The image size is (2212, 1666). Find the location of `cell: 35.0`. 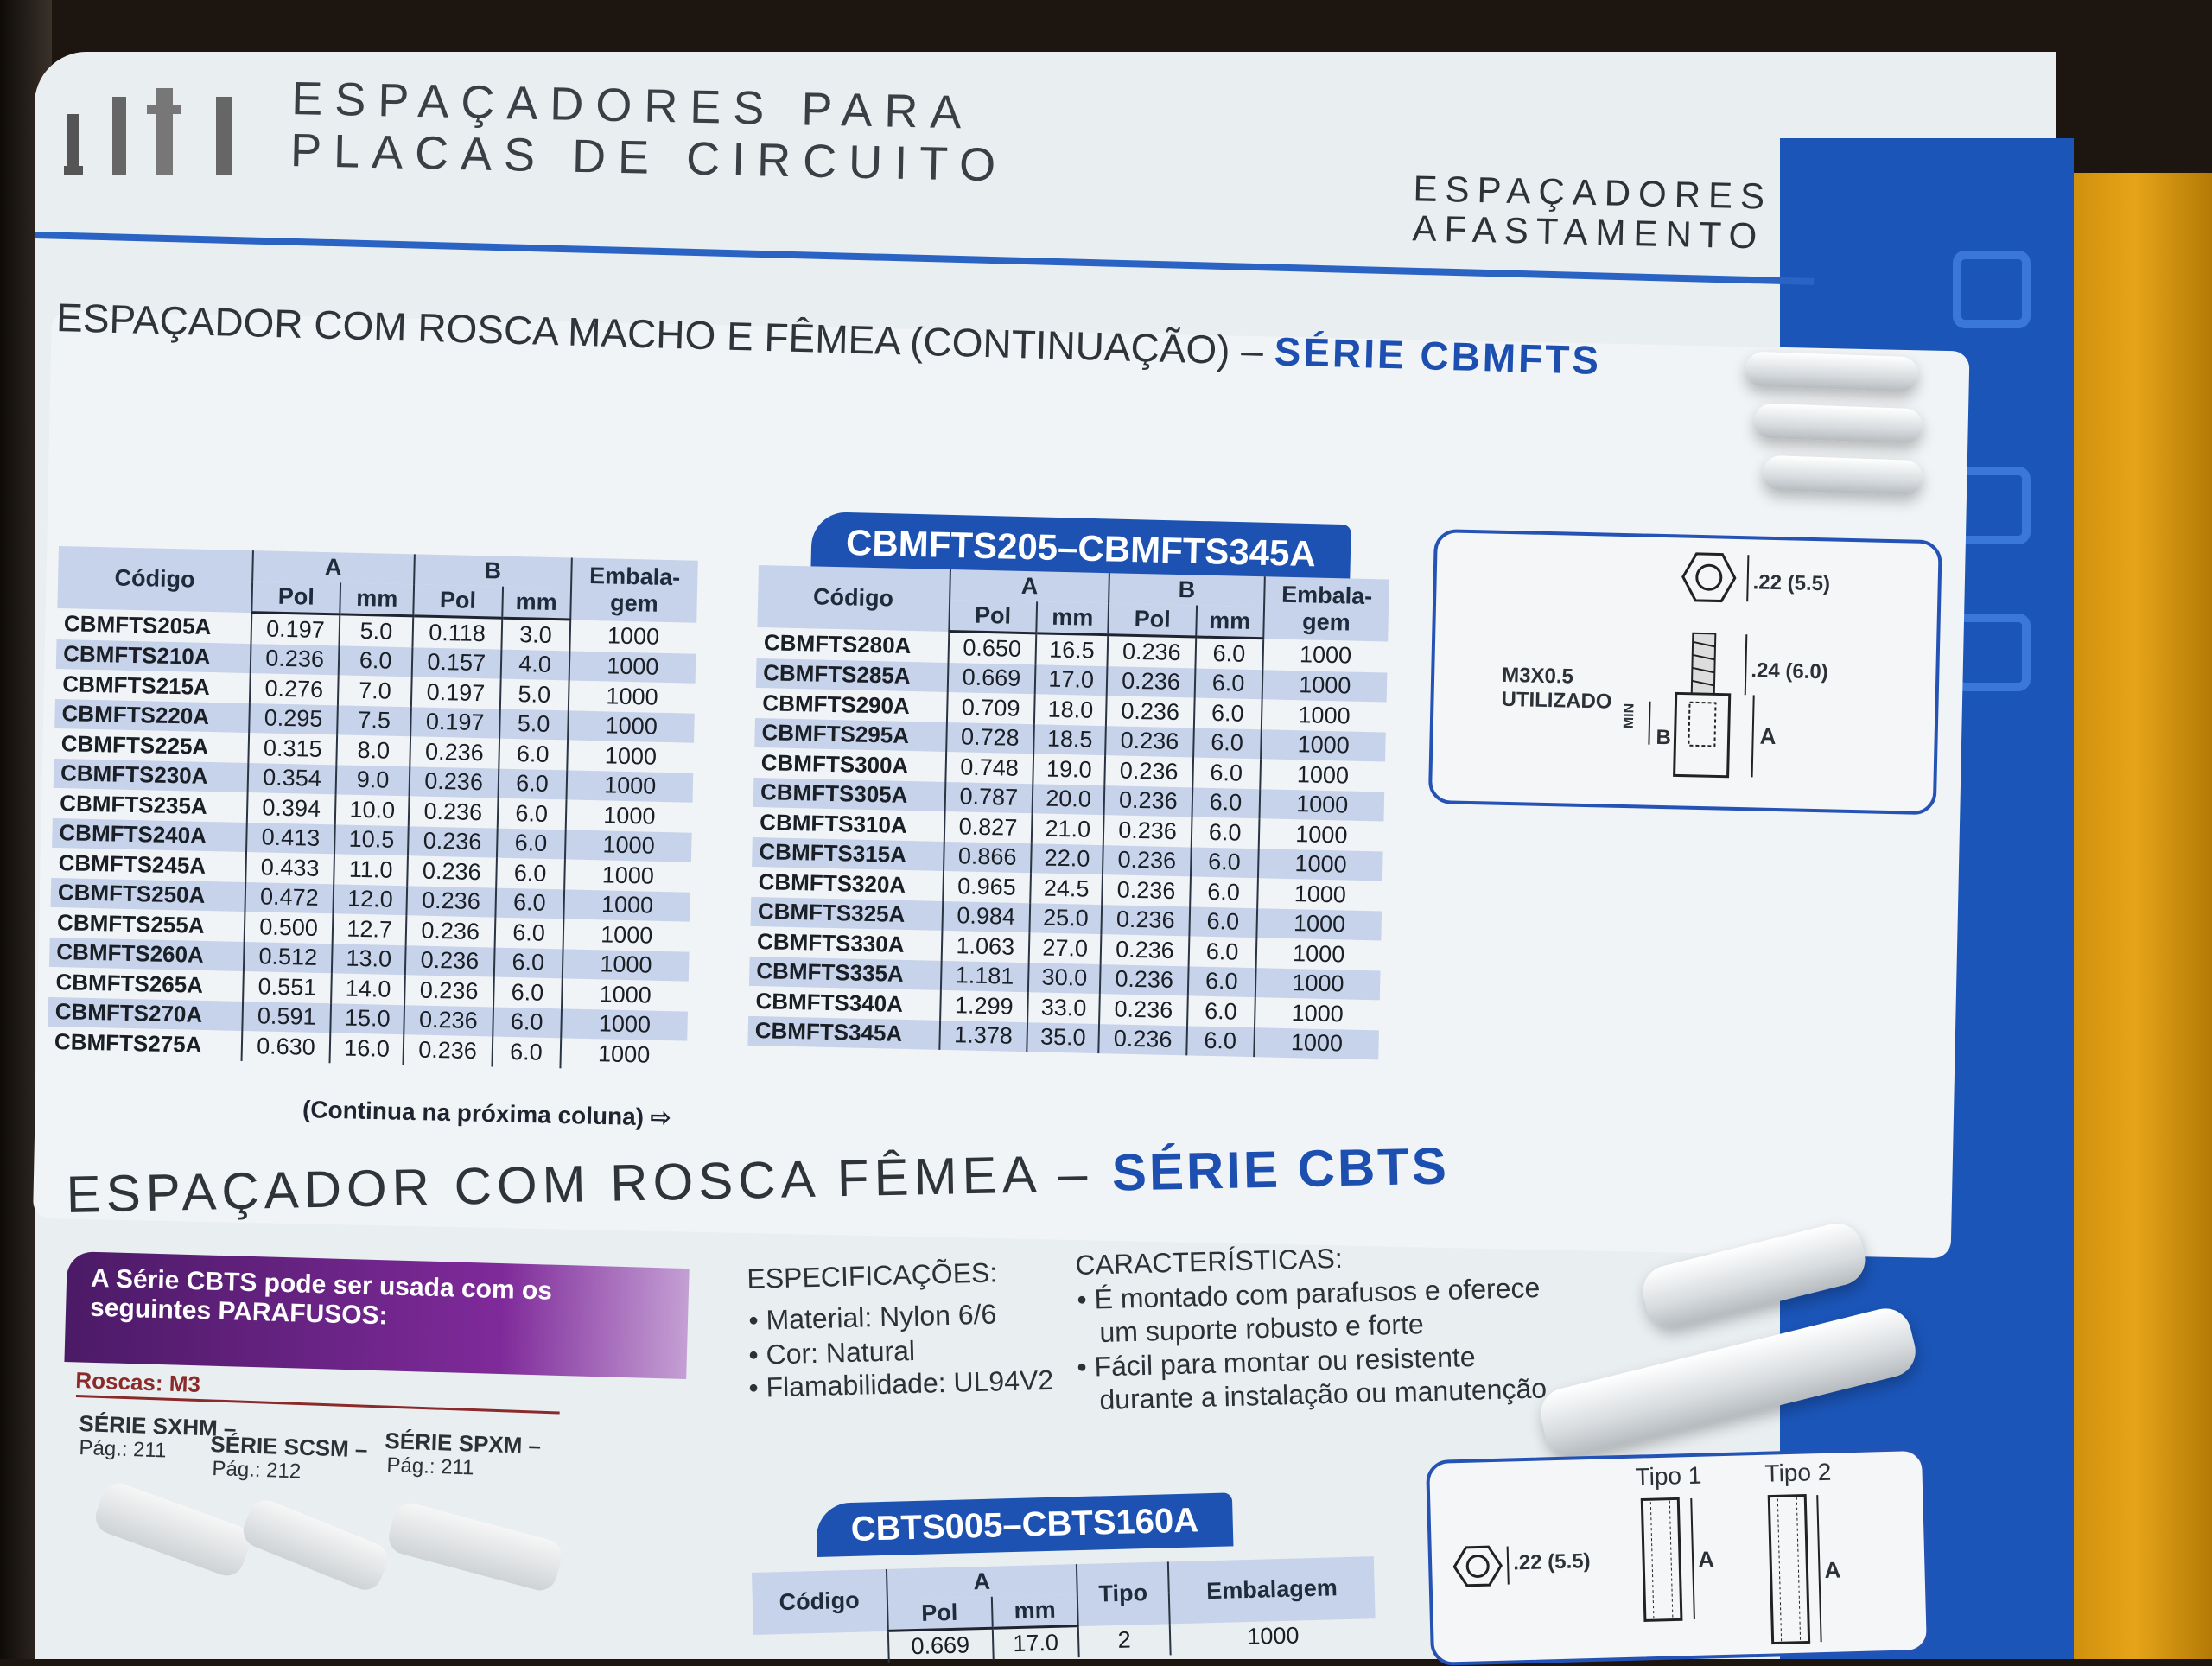

cell: 35.0 is located at coordinates (1063, 1037).